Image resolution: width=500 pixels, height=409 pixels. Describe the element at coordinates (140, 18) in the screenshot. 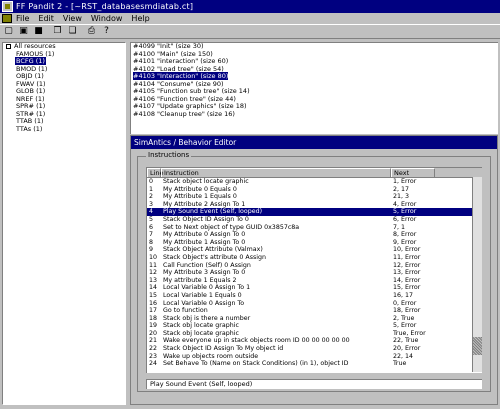

I see `menu-help: Help` at that location.